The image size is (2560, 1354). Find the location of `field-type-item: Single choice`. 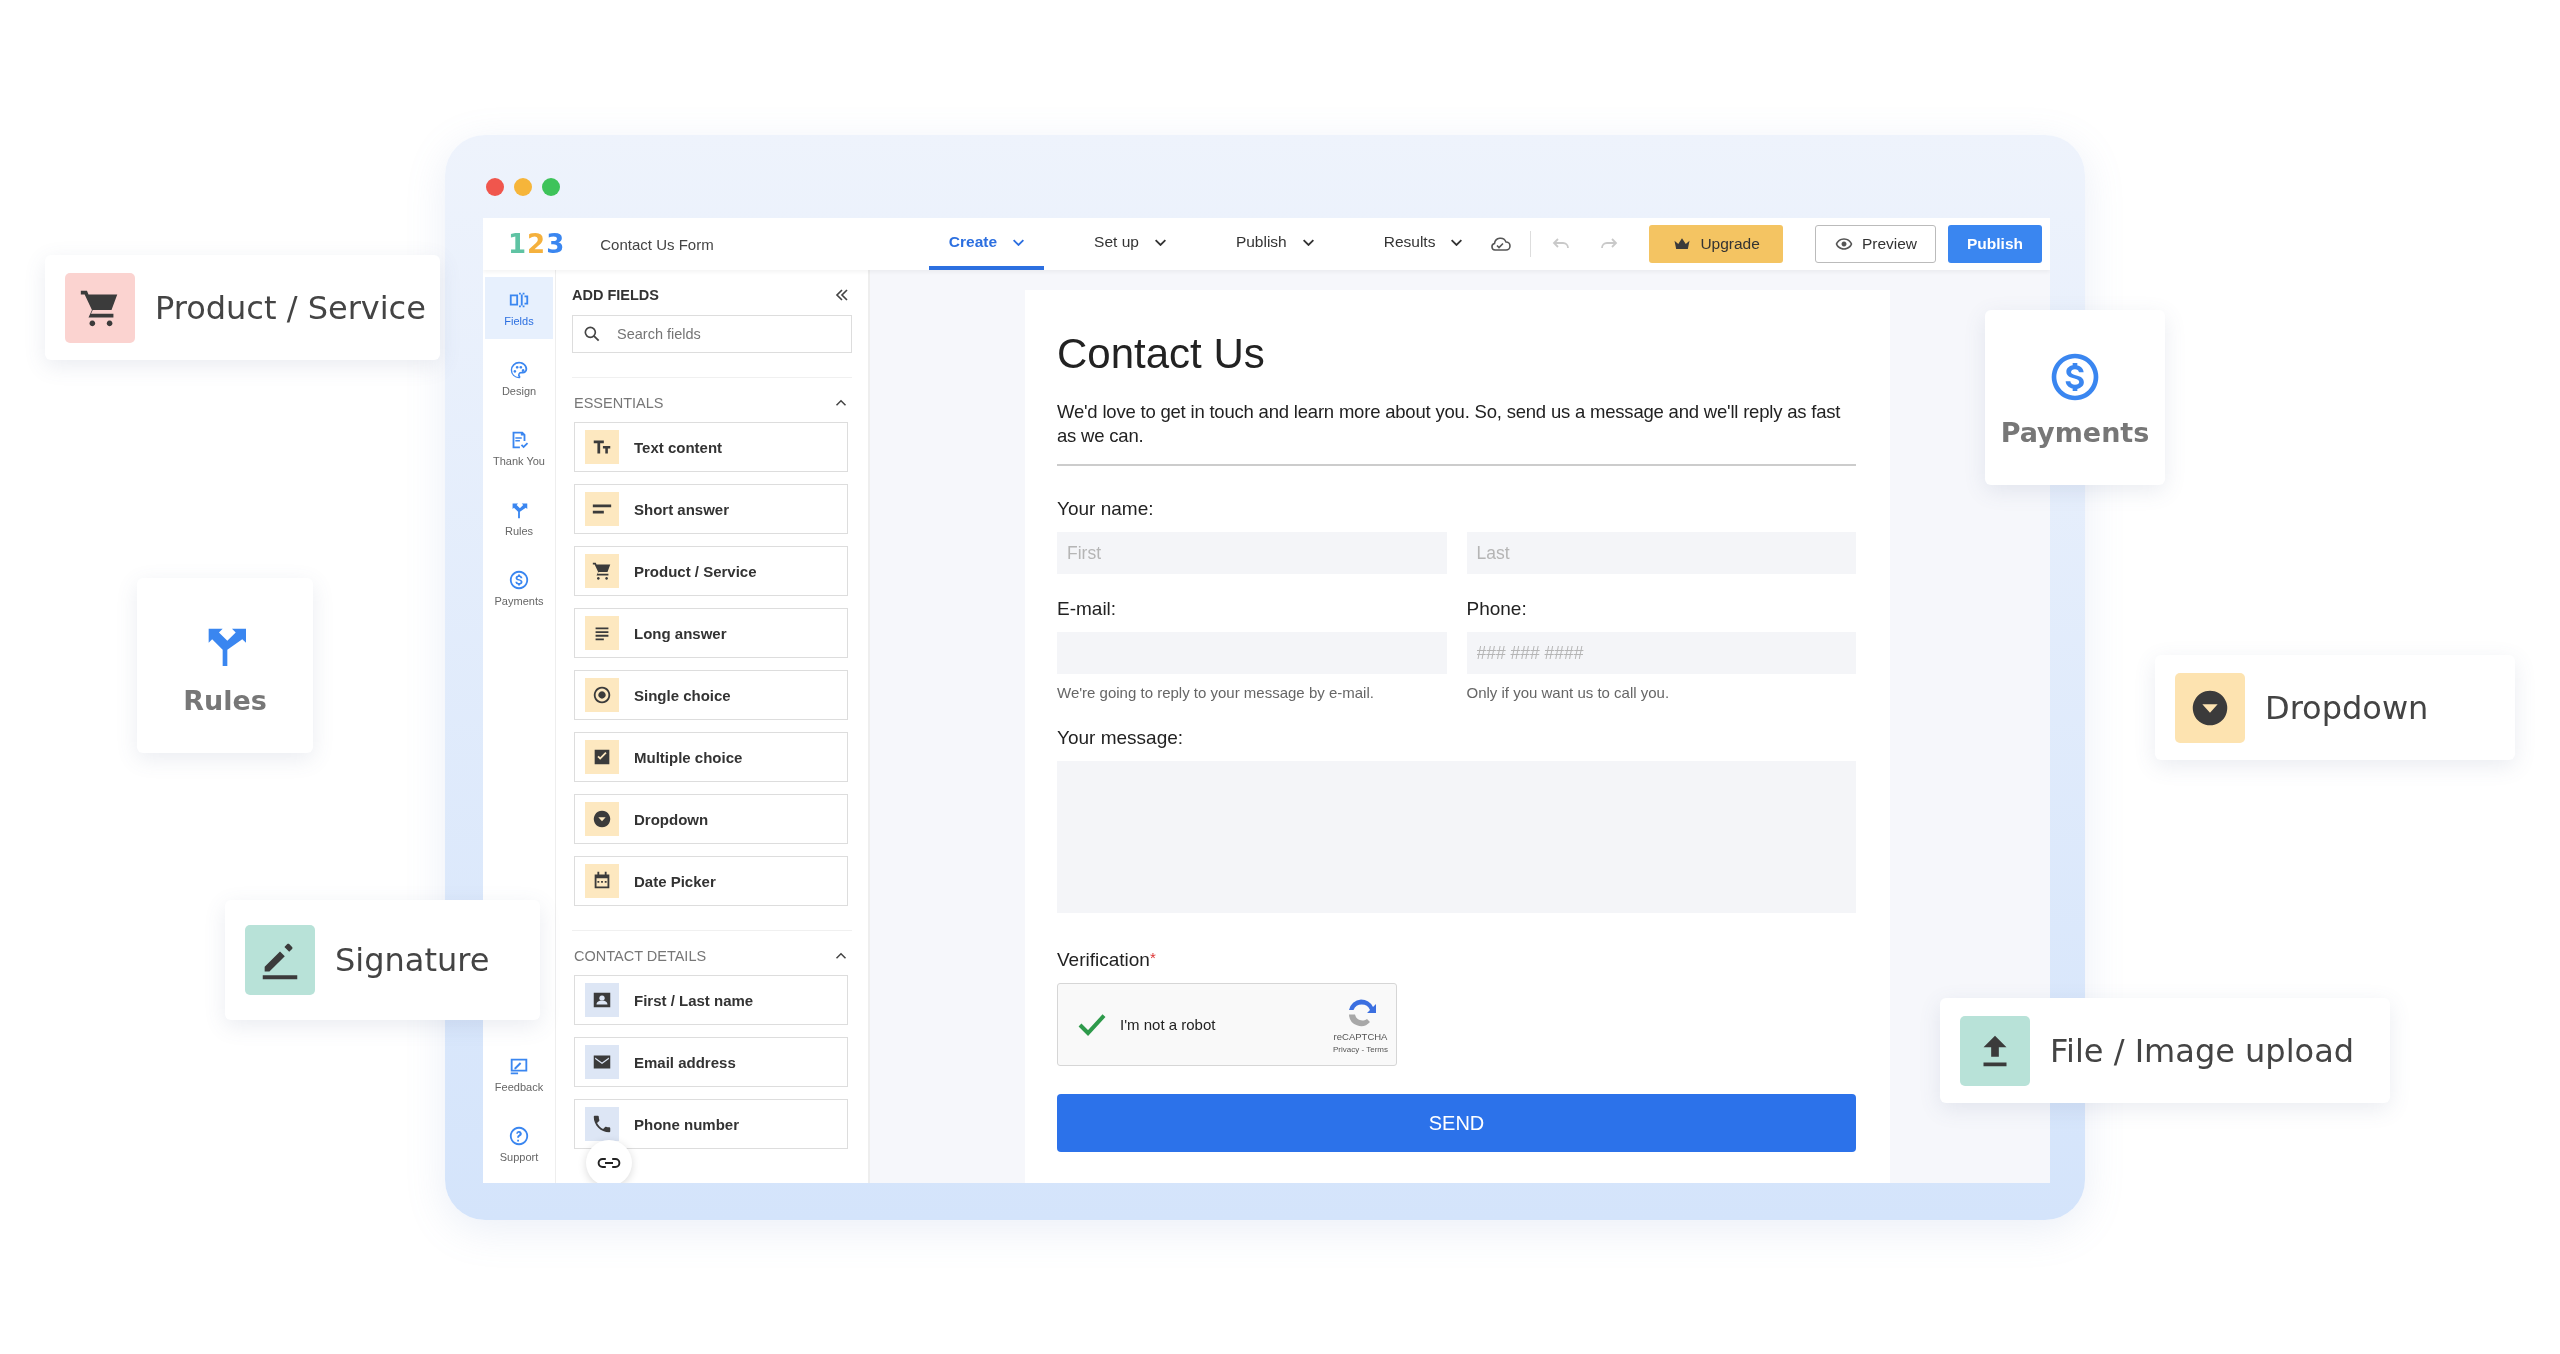

field-type-item: Single choice is located at coordinates (711, 695).